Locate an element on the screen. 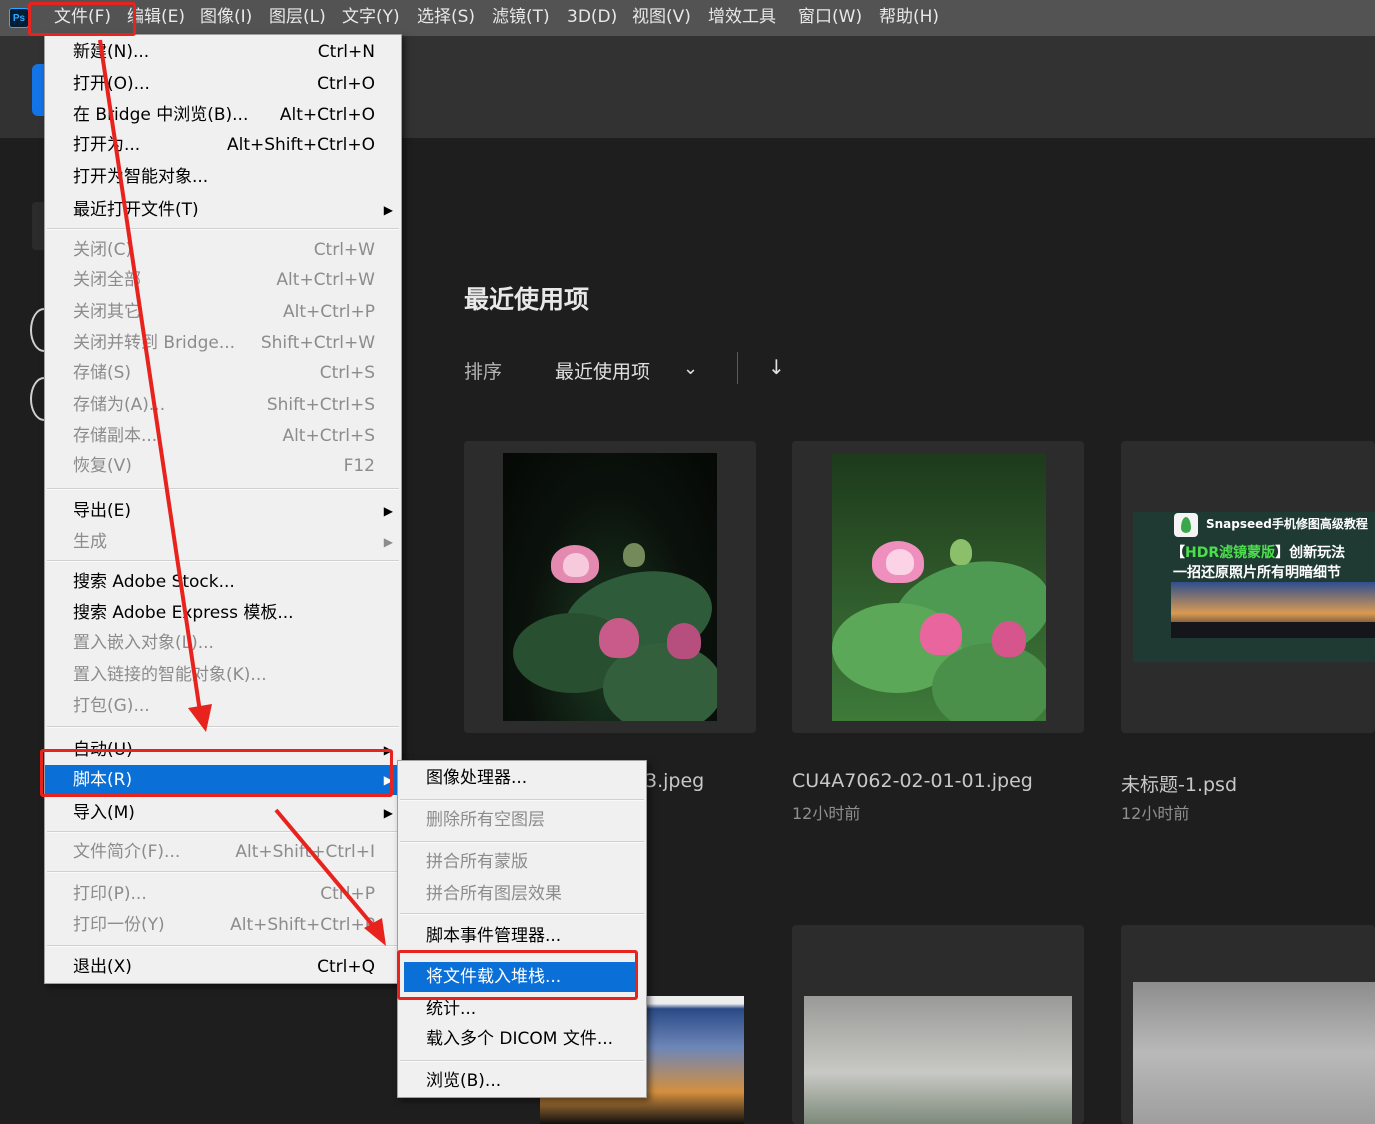 This screenshot has width=1375, height=1124. card-name: CU4A7062-02-01-01.jpeg is located at coordinates (912, 781).